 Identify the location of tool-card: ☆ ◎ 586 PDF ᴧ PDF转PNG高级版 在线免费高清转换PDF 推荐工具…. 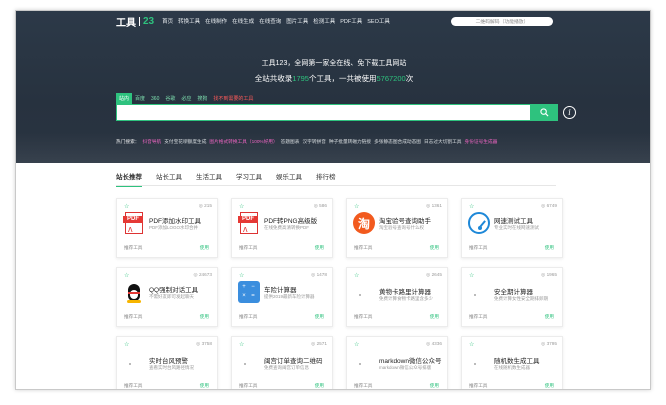
(282, 228).